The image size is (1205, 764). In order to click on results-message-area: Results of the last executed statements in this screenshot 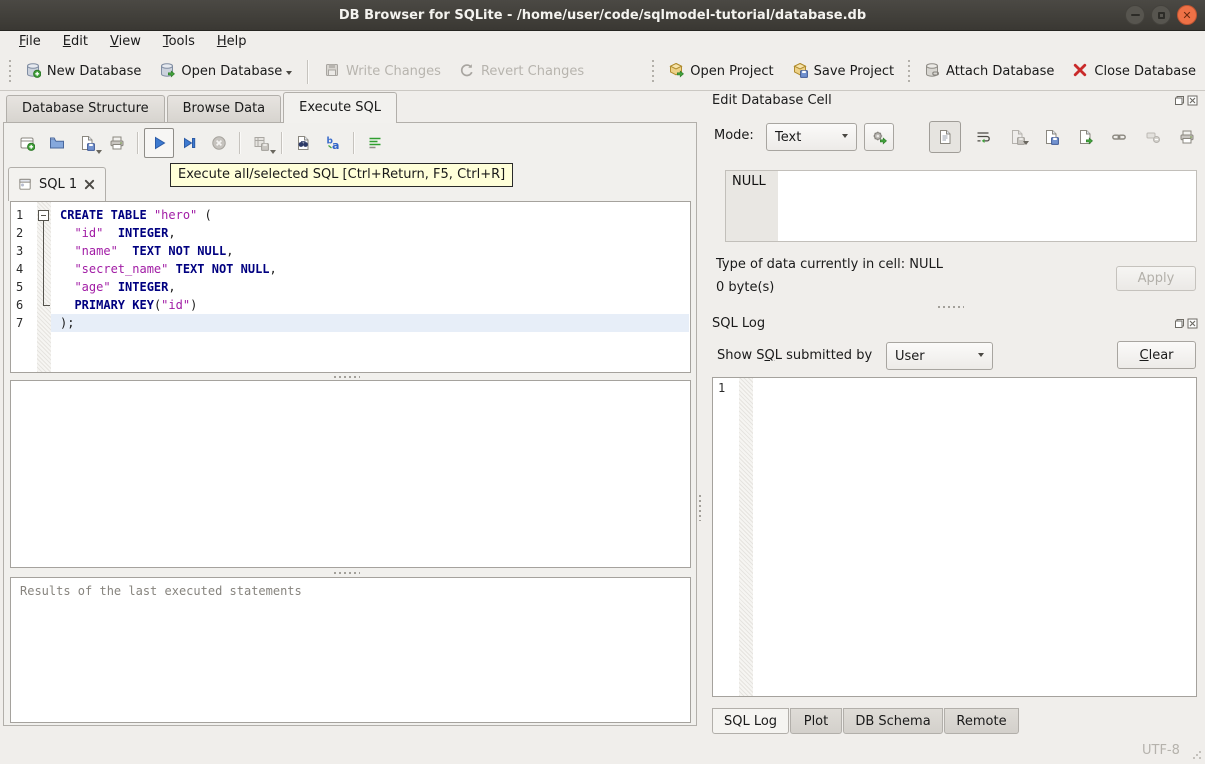, I will do `click(350, 650)`.